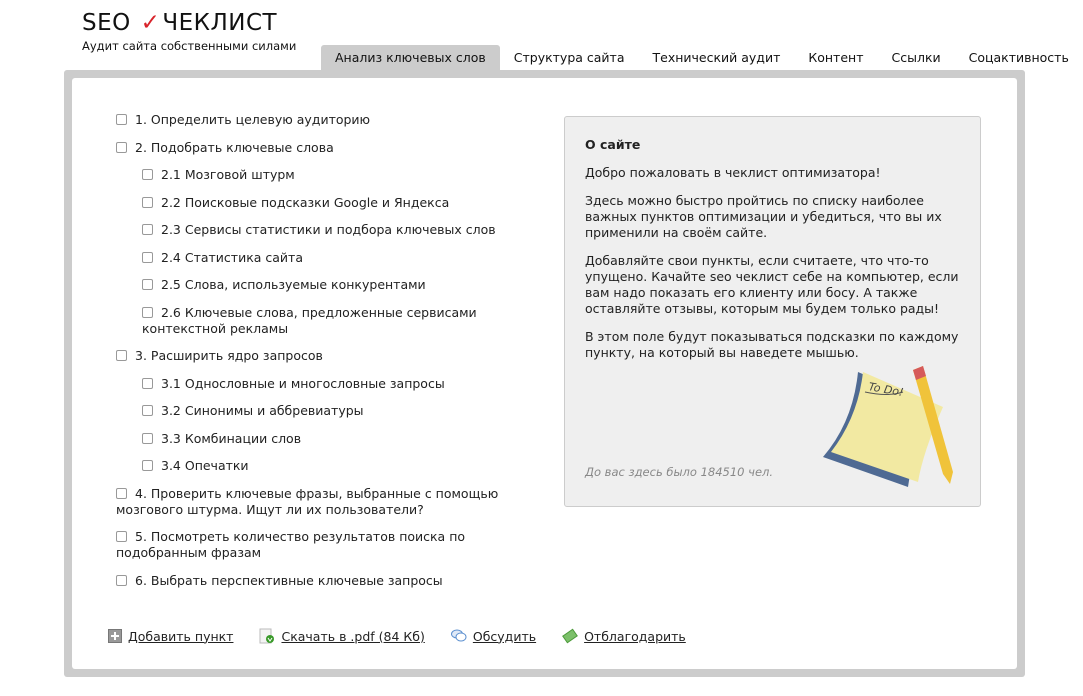 This screenshot has width=1083, height=696. I want to click on thank-button: Отблагодарить, so click(624, 636).